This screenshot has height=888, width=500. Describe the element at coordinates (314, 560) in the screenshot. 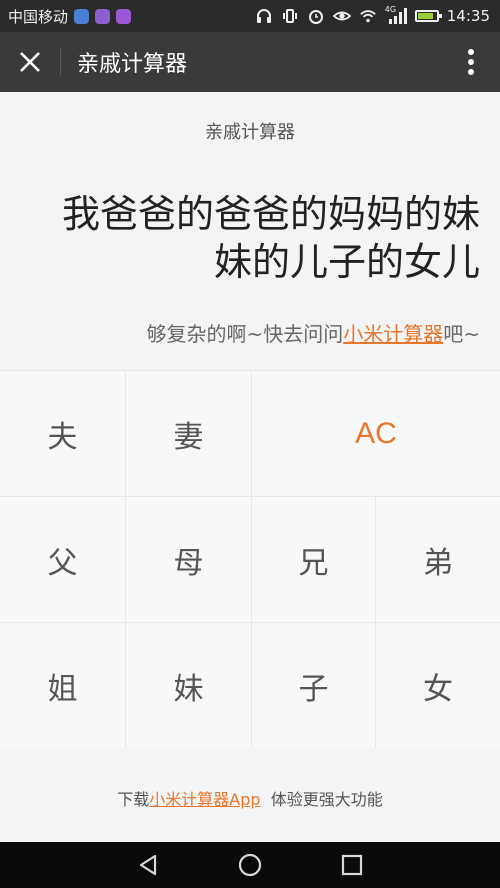

I see `key-elder-brother: 兄` at that location.